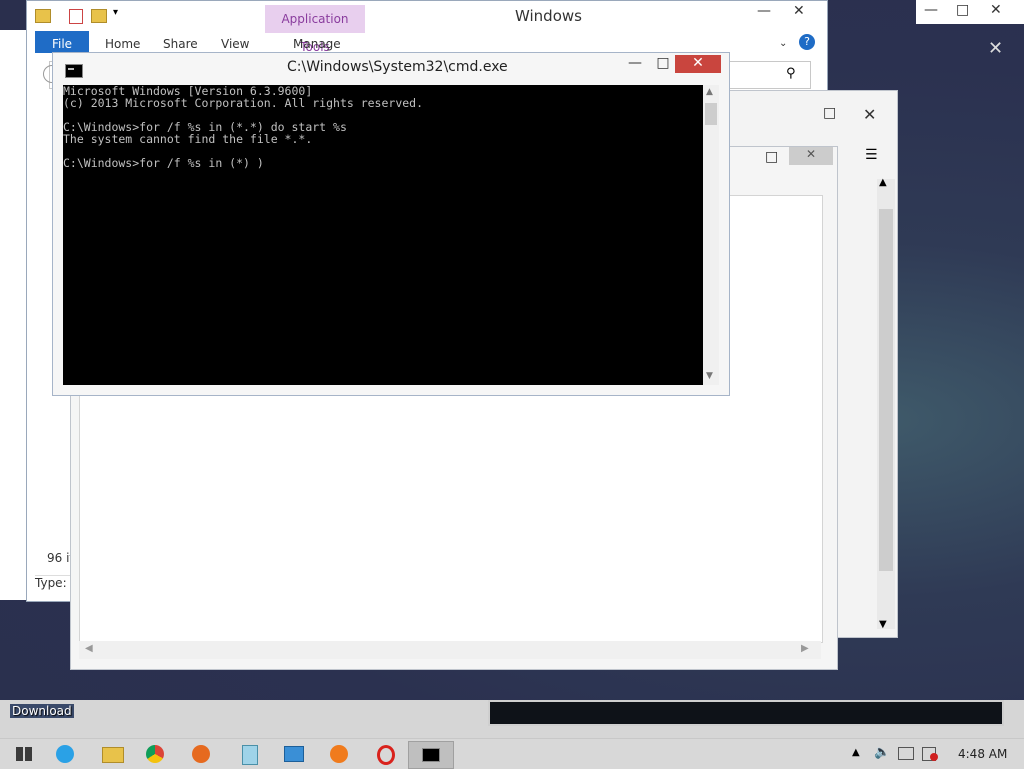 Image resolution: width=1024 pixels, height=769 pixels. Describe the element at coordinates (156, 754) in the screenshot. I see `chrome-icon` at that location.